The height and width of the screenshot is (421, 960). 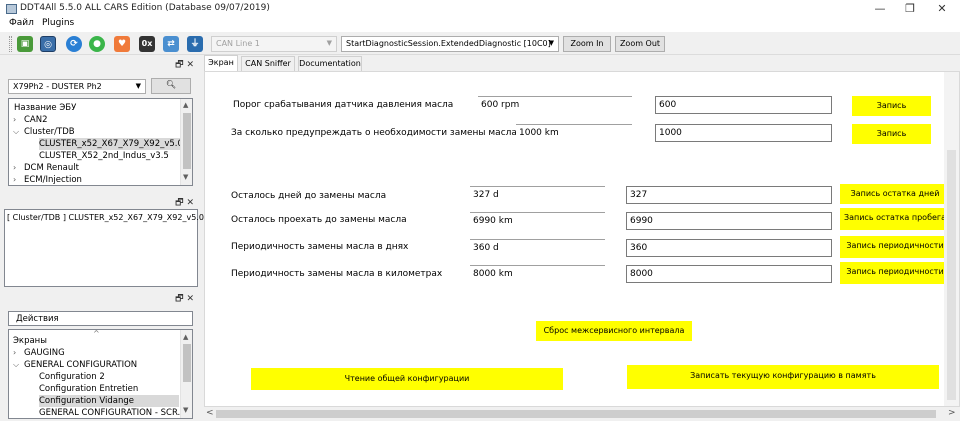 I want to click on current-value: 1000 km, so click(x=574, y=133).